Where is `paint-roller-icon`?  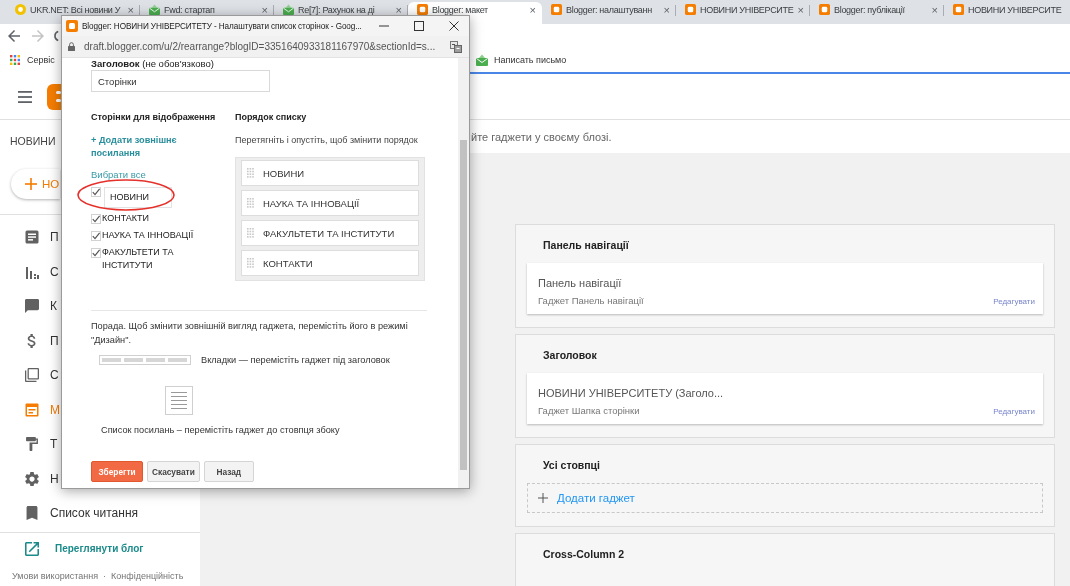
paint-roller-icon is located at coordinates (32, 444).